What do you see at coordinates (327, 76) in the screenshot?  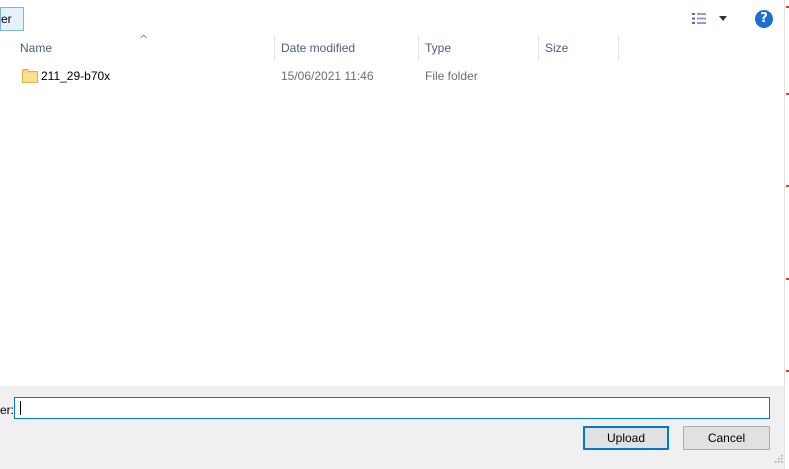 I see `file-date-modified: 15/06/2021 11:46` at bounding box center [327, 76].